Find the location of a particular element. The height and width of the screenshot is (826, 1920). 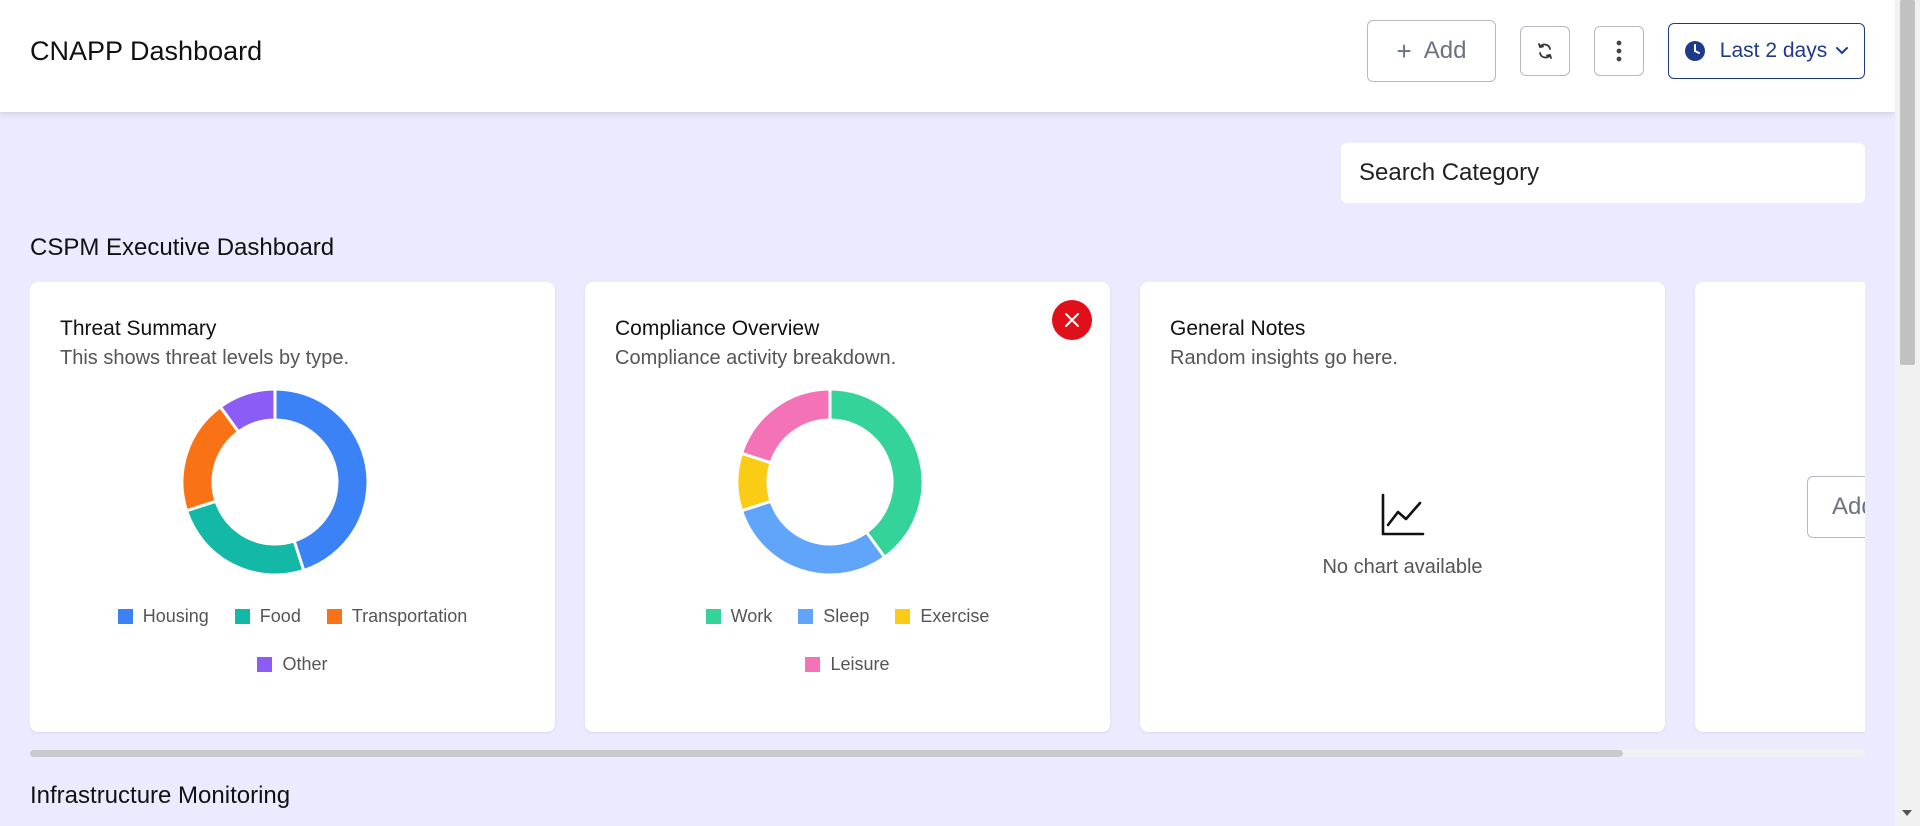

add-widget-card-button: Add is located at coordinates (1836, 507).